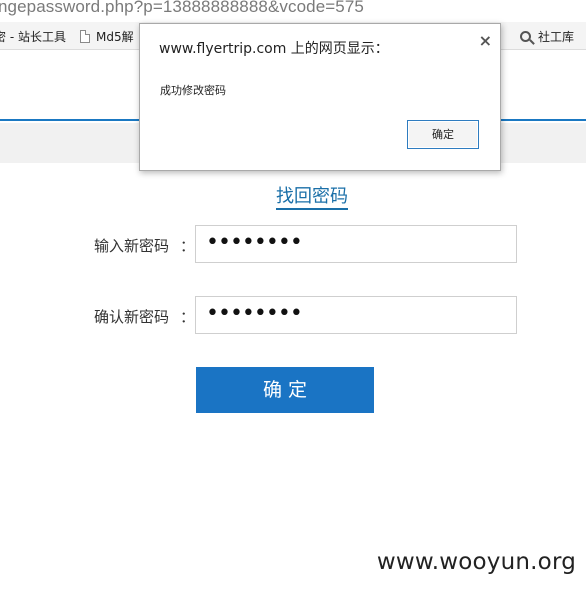 This screenshot has height=592, width=586. Describe the element at coordinates (85, 36) in the screenshot. I see `page-icon` at that location.